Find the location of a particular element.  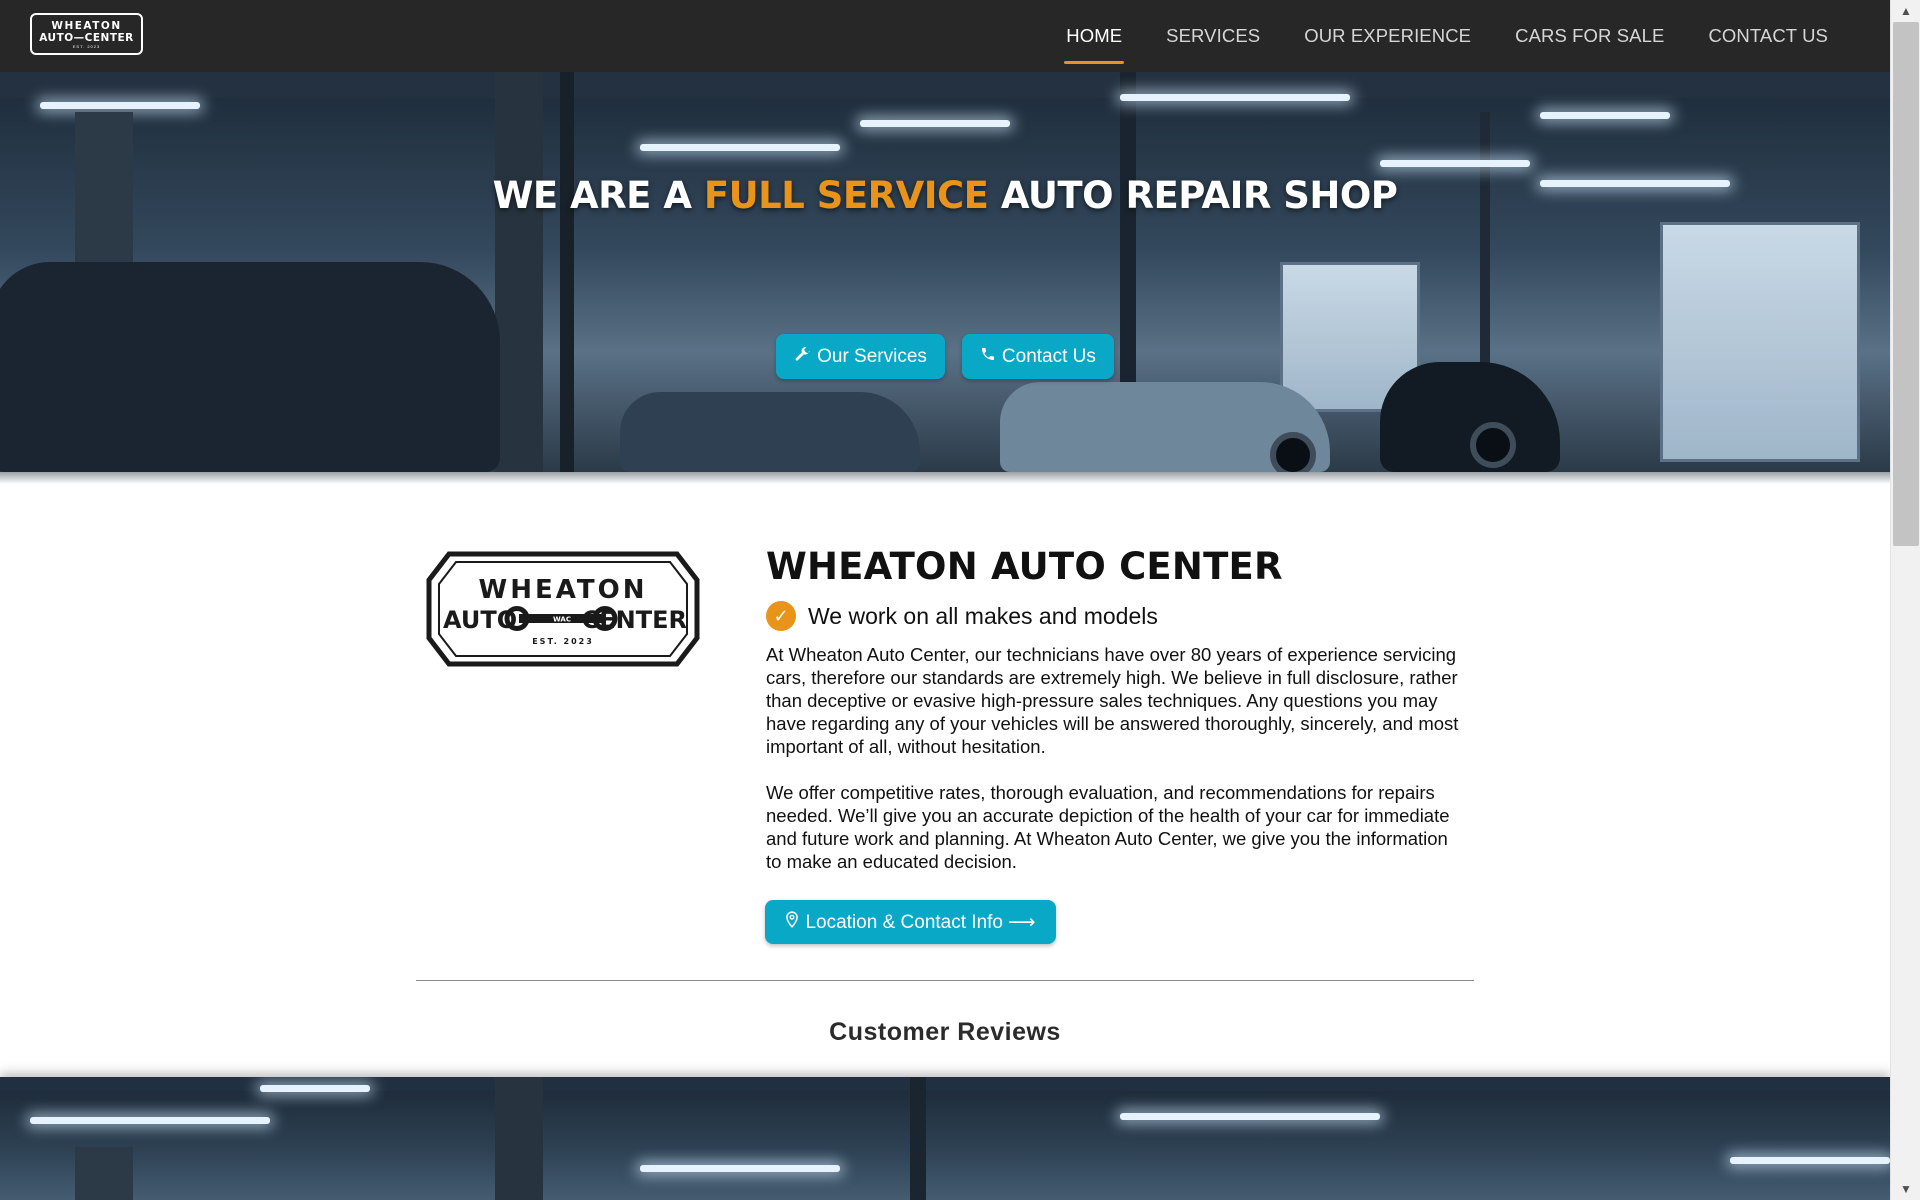

our-services-button: Our Services is located at coordinates (860, 356).